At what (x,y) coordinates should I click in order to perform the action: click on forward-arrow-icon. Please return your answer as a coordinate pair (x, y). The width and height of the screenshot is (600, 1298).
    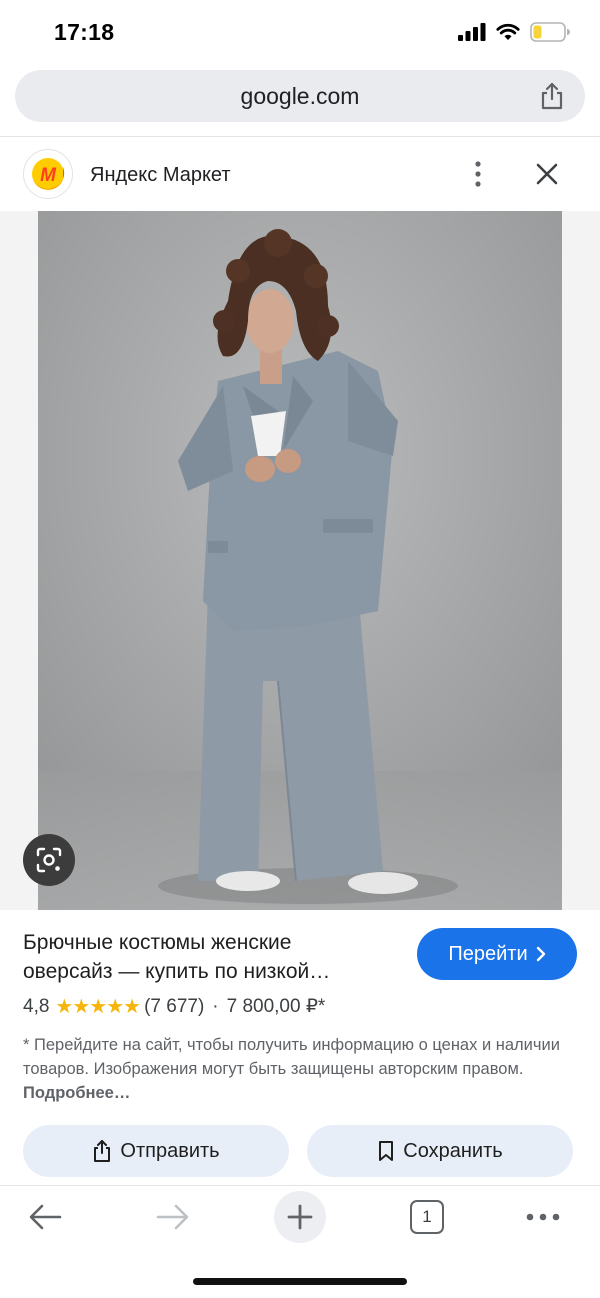
    Looking at the image, I should click on (172, 1217).